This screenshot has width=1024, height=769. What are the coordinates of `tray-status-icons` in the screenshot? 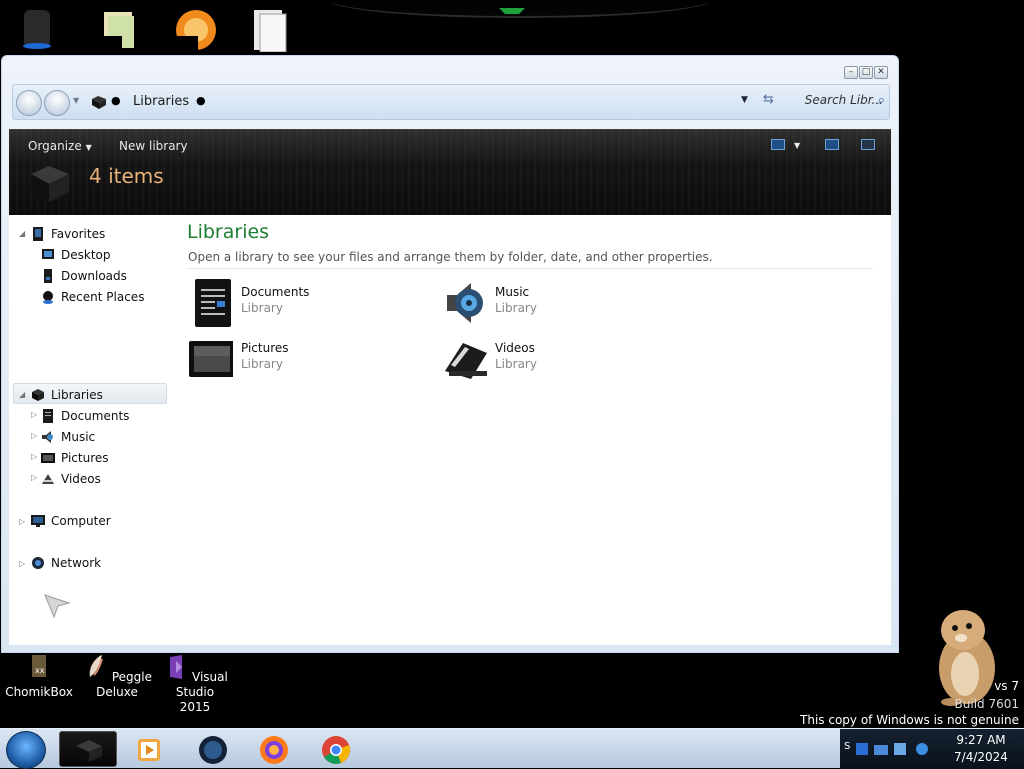 It's located at (898, 749).